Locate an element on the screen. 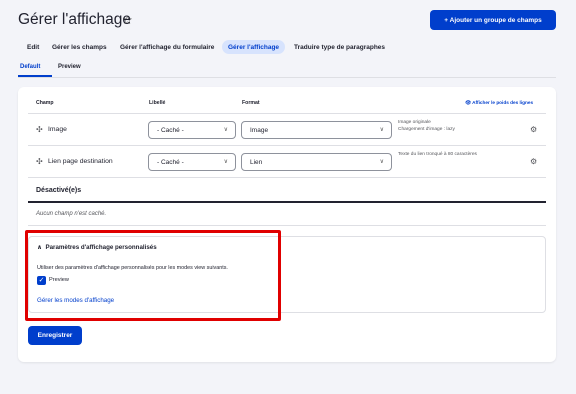 The height and width of the screenshot is (394, 576). tab-manage-display: Gérer l'affichage is located at coordinates (254, 47).